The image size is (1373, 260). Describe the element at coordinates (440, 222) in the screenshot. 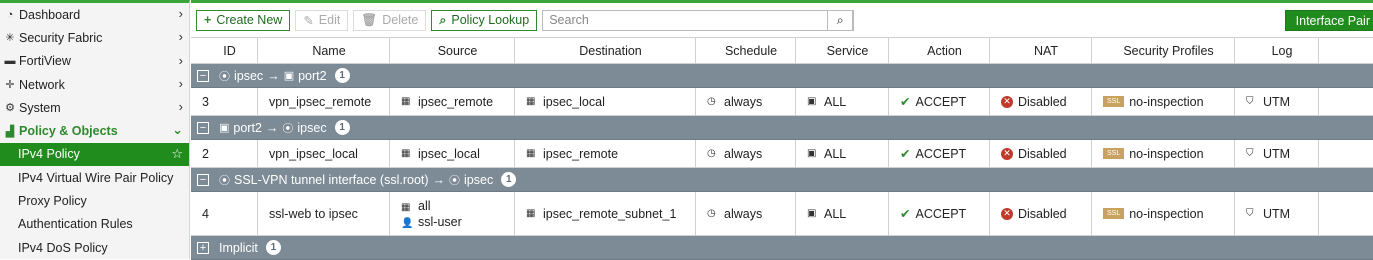

I see `source-value: ssl-user` at that location.